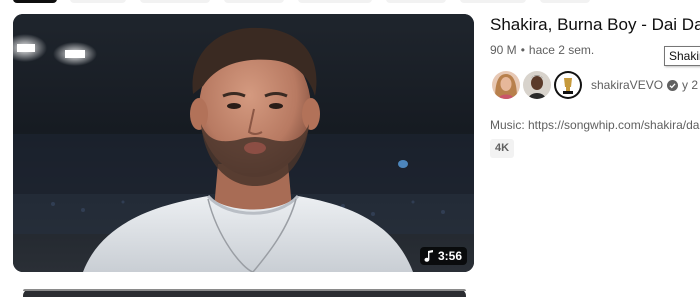  I want to click on top-chip-row, so click(350, 3).